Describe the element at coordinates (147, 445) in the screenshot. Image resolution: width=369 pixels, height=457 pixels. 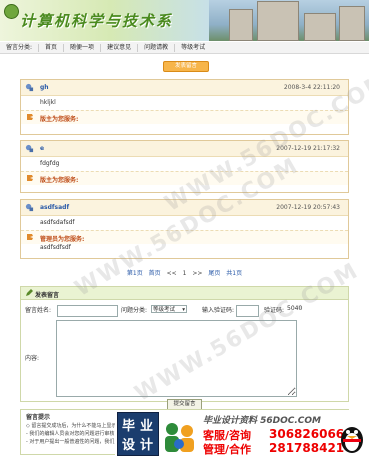
I see `badge-char: 计` at that location.